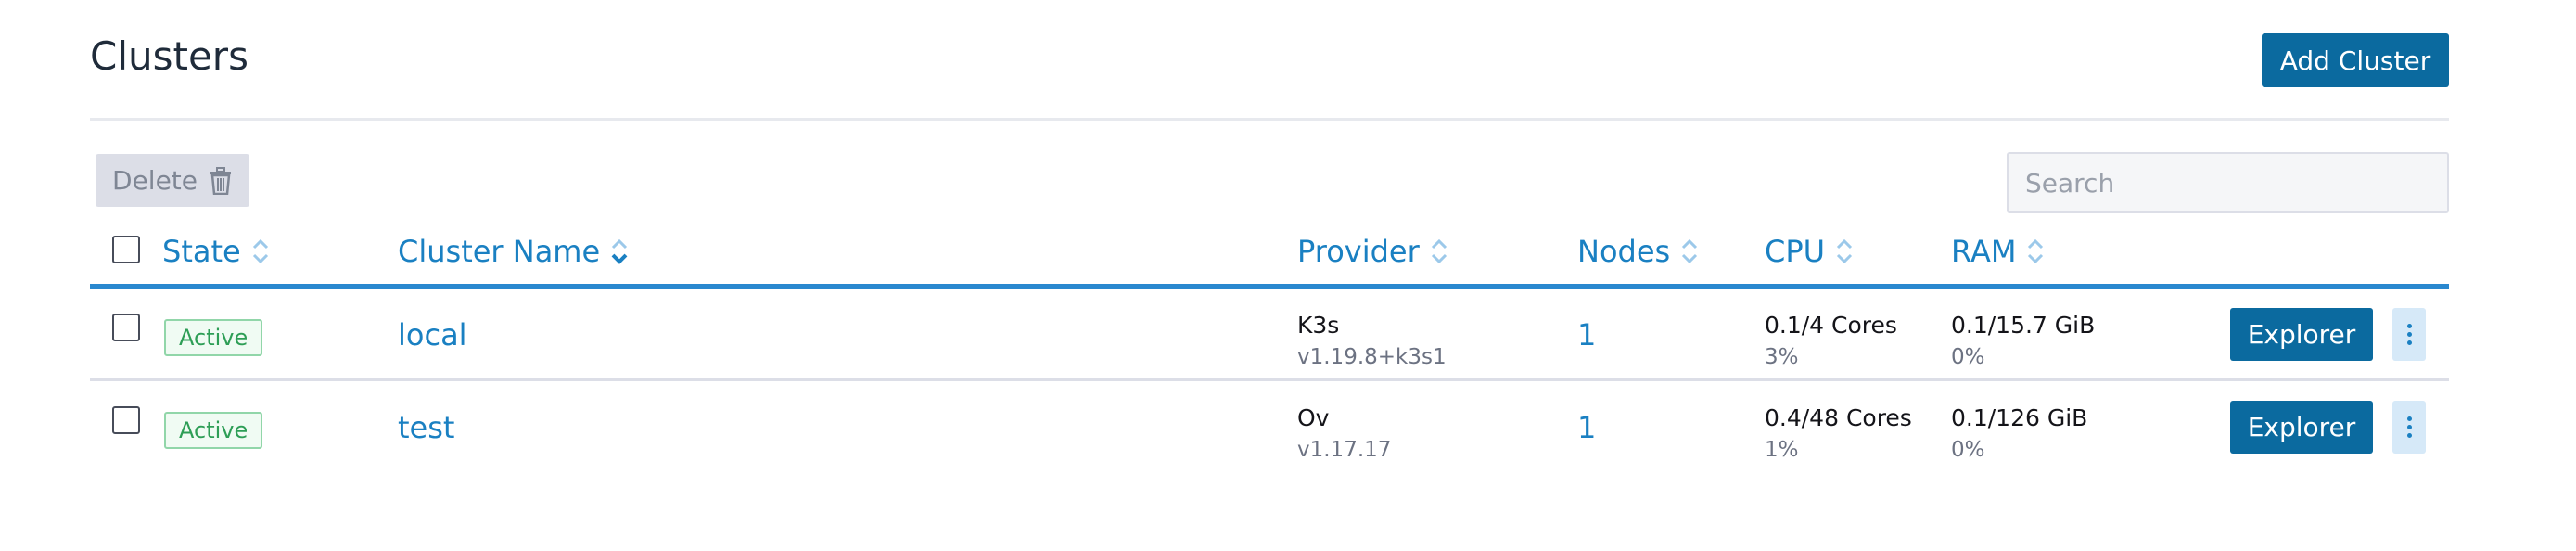 The image size is (2576, 551). What do you see at coordinates (201, 252) in the screenshot?
I see `column-header-label: State` at bounding box center [201, 252].